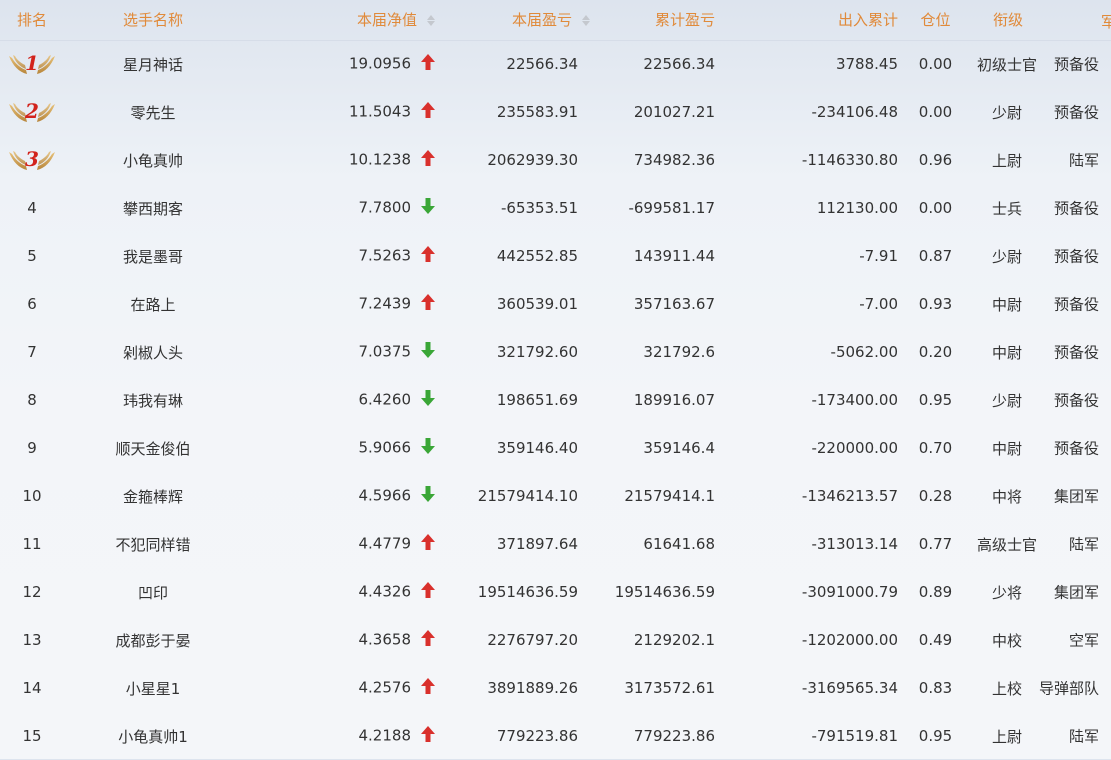 The image size is (1111, 760). I want to click on profit-value: 359146.40, so click(537, 448).